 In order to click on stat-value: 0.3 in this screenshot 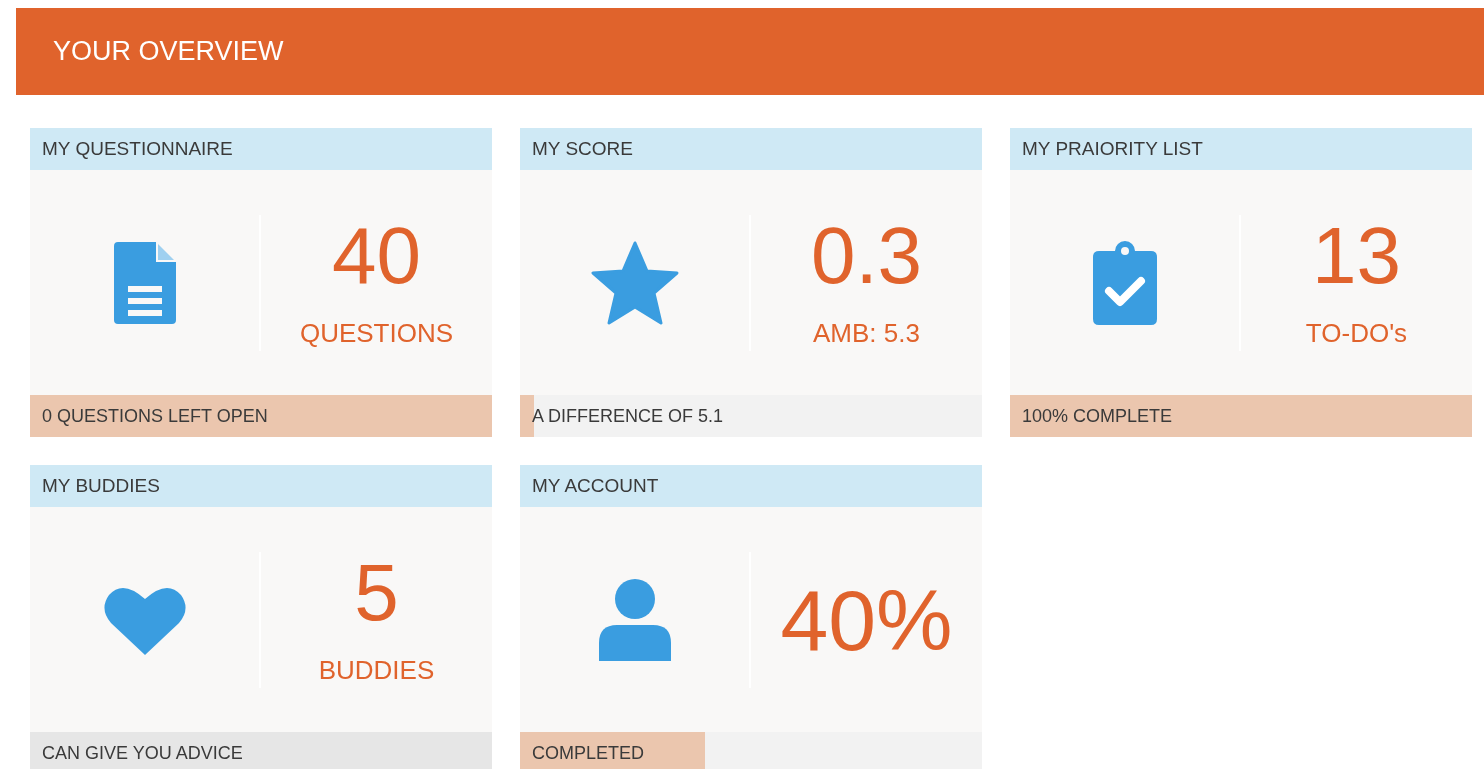, I will do `click(866, 256)`.